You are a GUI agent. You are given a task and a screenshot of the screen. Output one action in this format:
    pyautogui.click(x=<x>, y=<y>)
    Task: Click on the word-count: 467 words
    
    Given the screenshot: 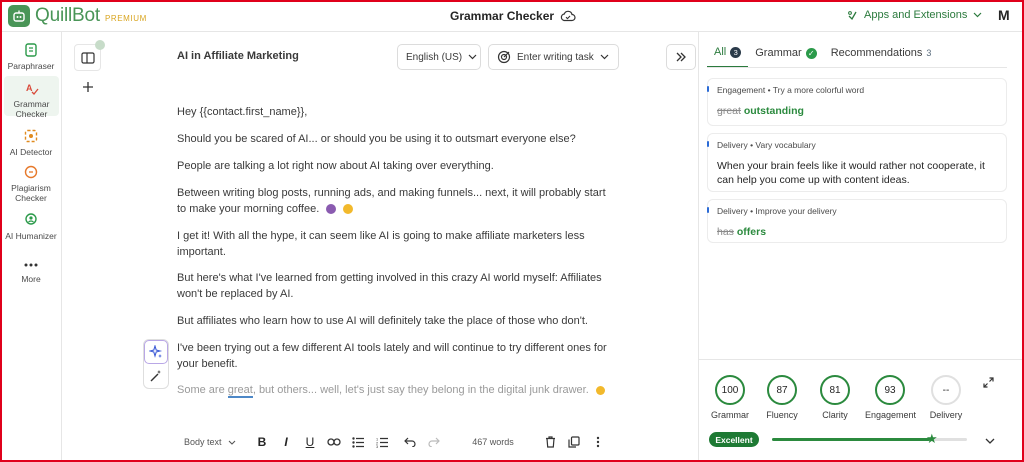 What is the action you would take?
    pyautogui.click(x=493, y=442)
    